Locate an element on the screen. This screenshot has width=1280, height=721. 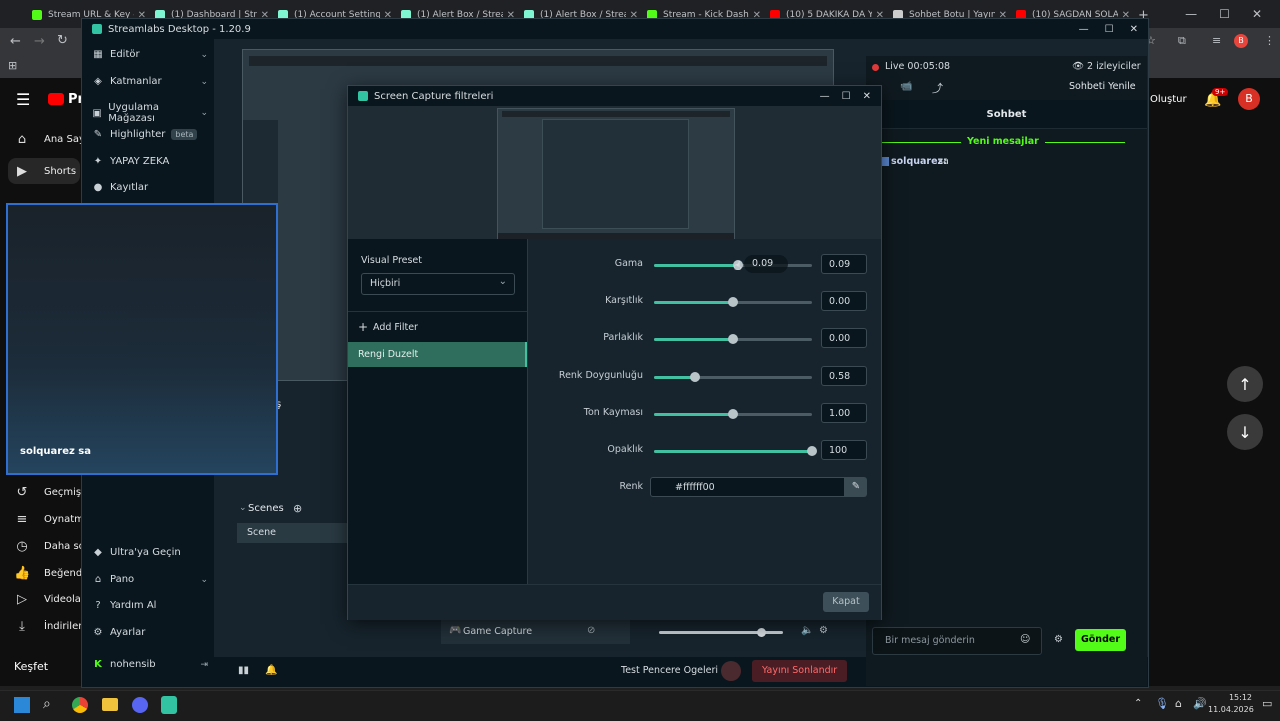
forward-icon: → is located at coordinates (39, 41).